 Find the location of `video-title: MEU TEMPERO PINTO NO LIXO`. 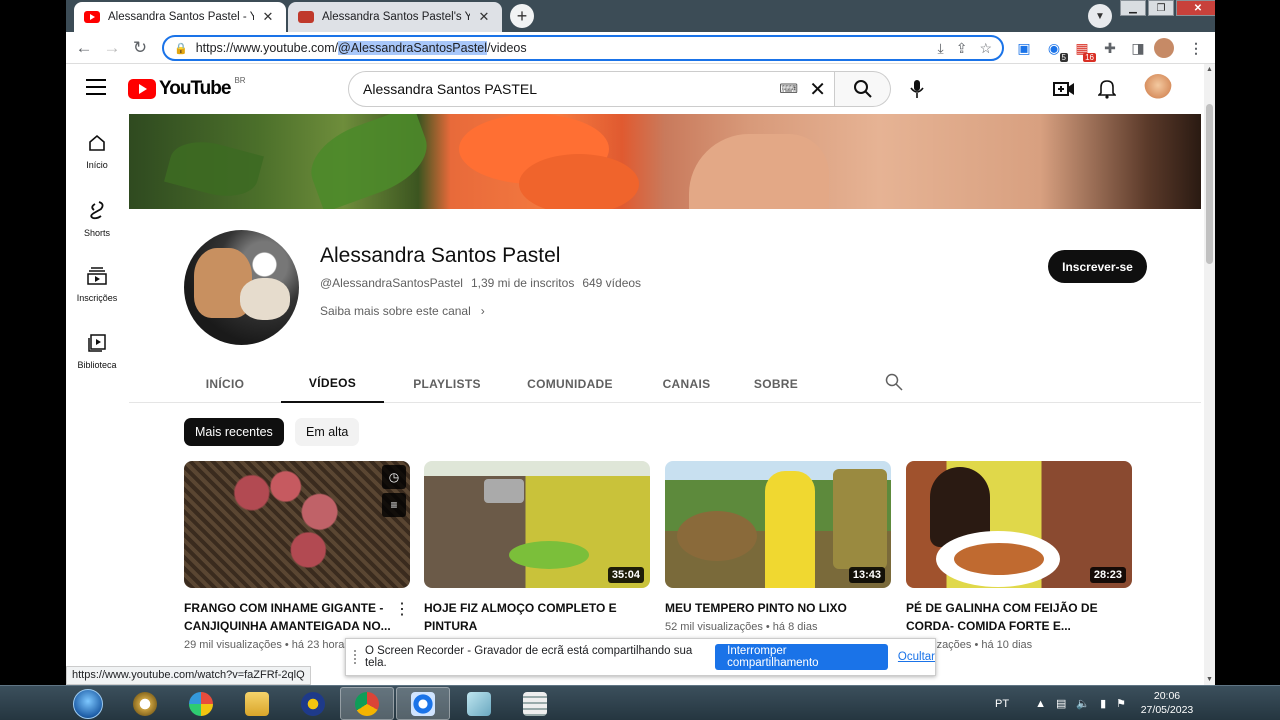

video-title: MEU TEMPERO PINTO NO LIXO is located at coordinates (770, 608).